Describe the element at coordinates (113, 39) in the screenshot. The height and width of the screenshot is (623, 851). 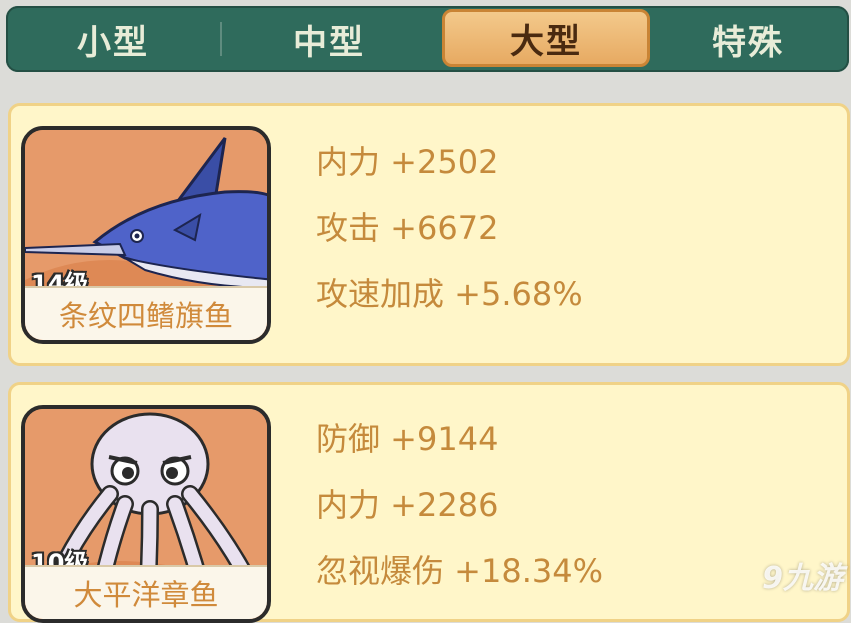
I see `tab-small: 小型` at that location.